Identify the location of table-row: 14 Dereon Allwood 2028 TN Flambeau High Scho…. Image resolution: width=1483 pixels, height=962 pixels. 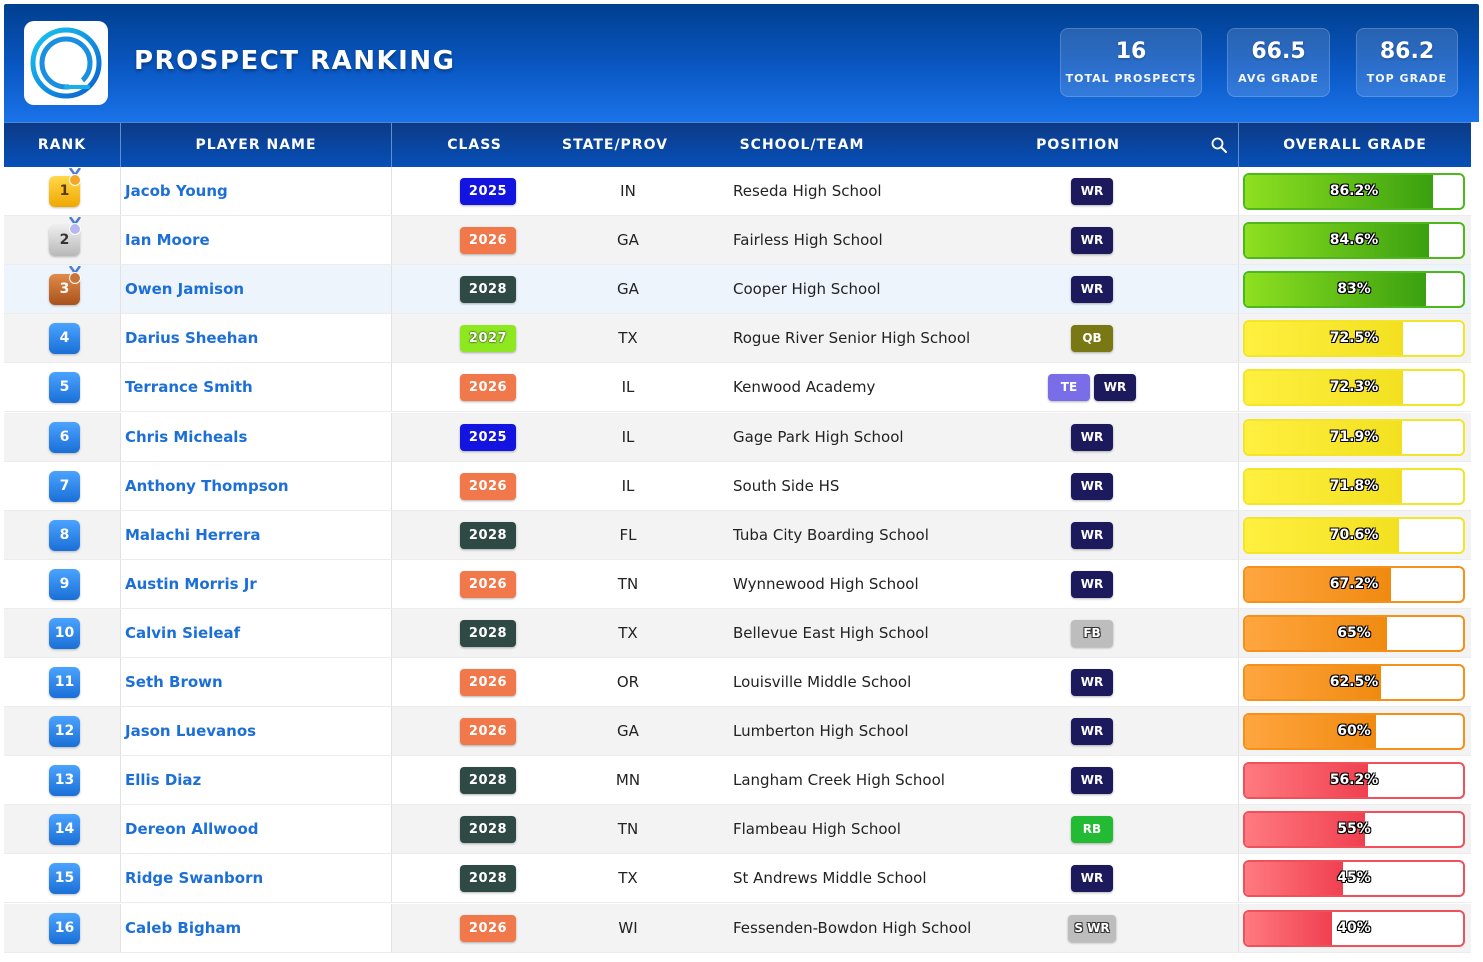
(737, 829).